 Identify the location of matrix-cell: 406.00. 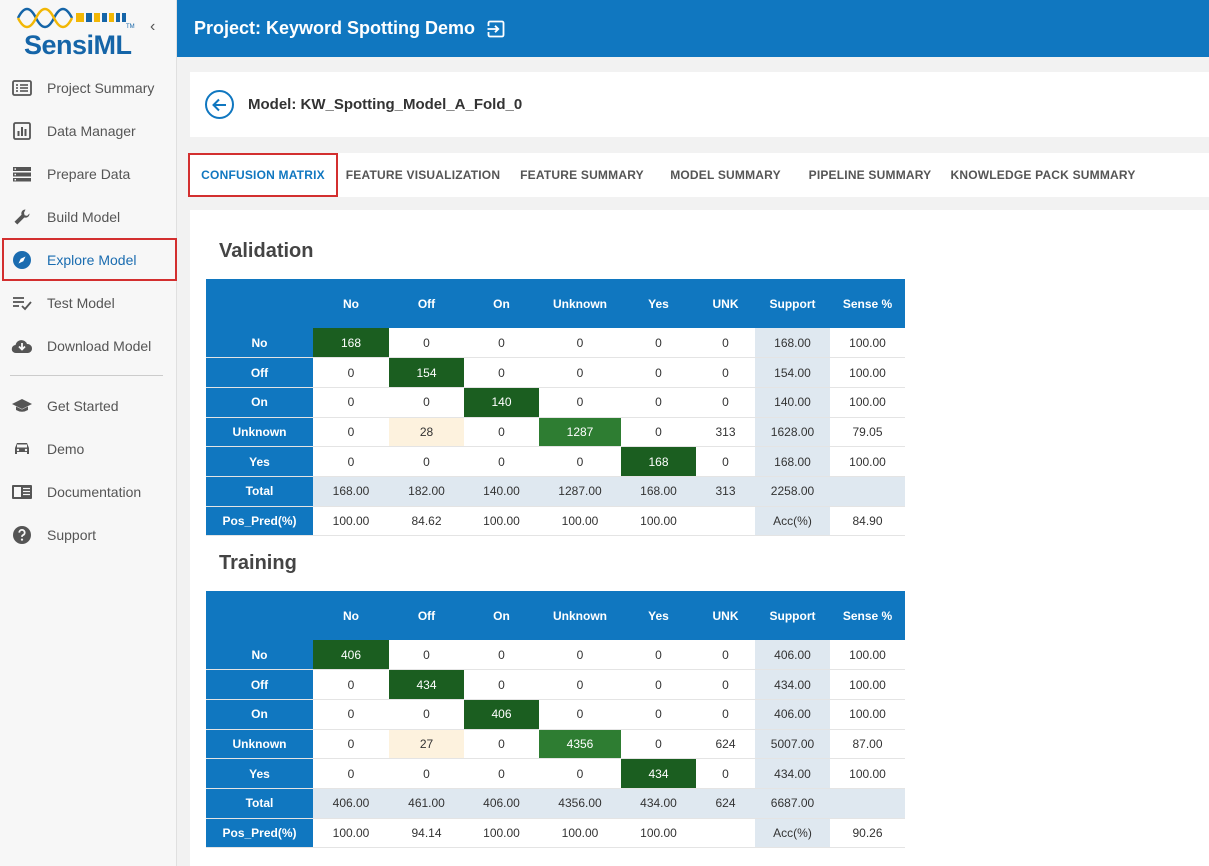
(501, 803).